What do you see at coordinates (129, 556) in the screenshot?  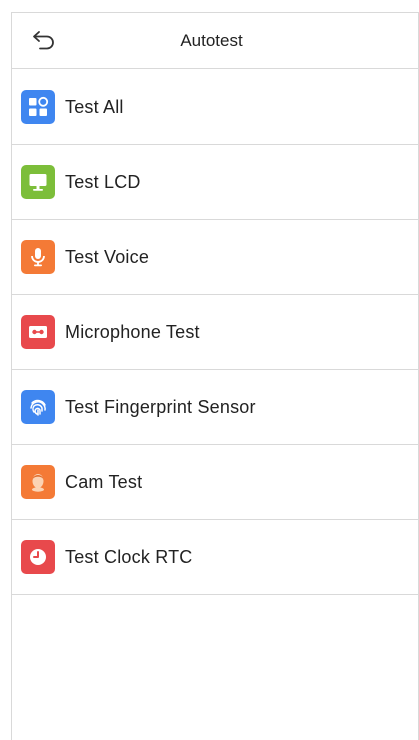 I see `menu-item-label: Test Clock RTC` at bounding box center [129, 556].